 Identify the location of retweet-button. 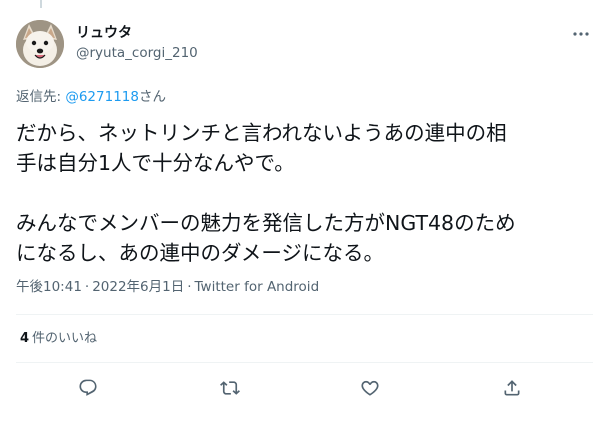
(230, 388).